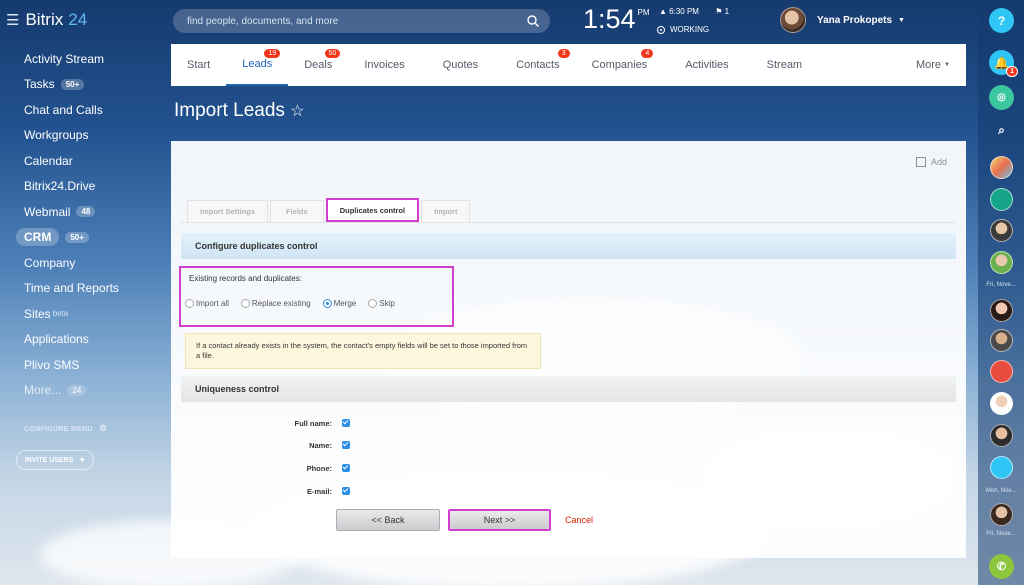  Describe the element at coordinates (719, 11) in the screenshot. I see `flag-icon: ⚑` at that location.